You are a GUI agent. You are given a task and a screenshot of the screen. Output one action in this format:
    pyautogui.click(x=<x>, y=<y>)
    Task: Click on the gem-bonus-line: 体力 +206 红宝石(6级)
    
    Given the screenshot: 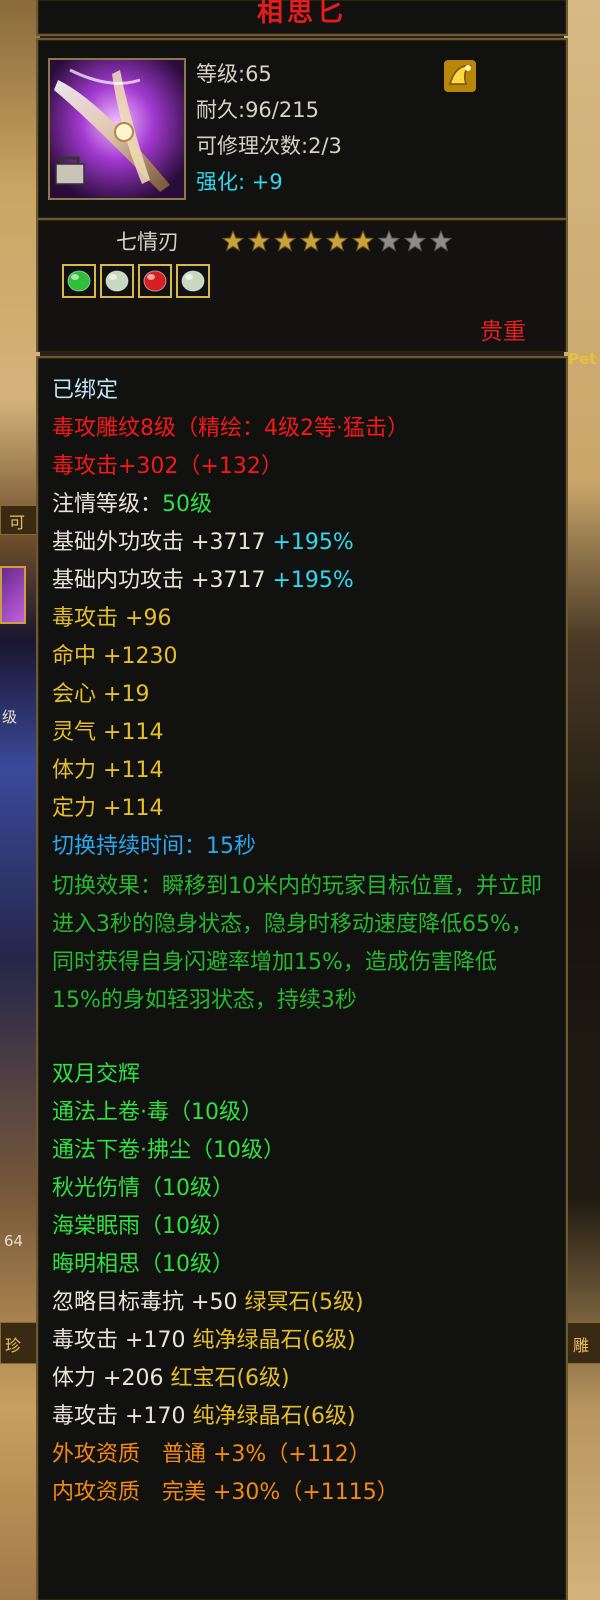 What is the action you would take?
    pyautogui.click(x=171, y=1379)
    